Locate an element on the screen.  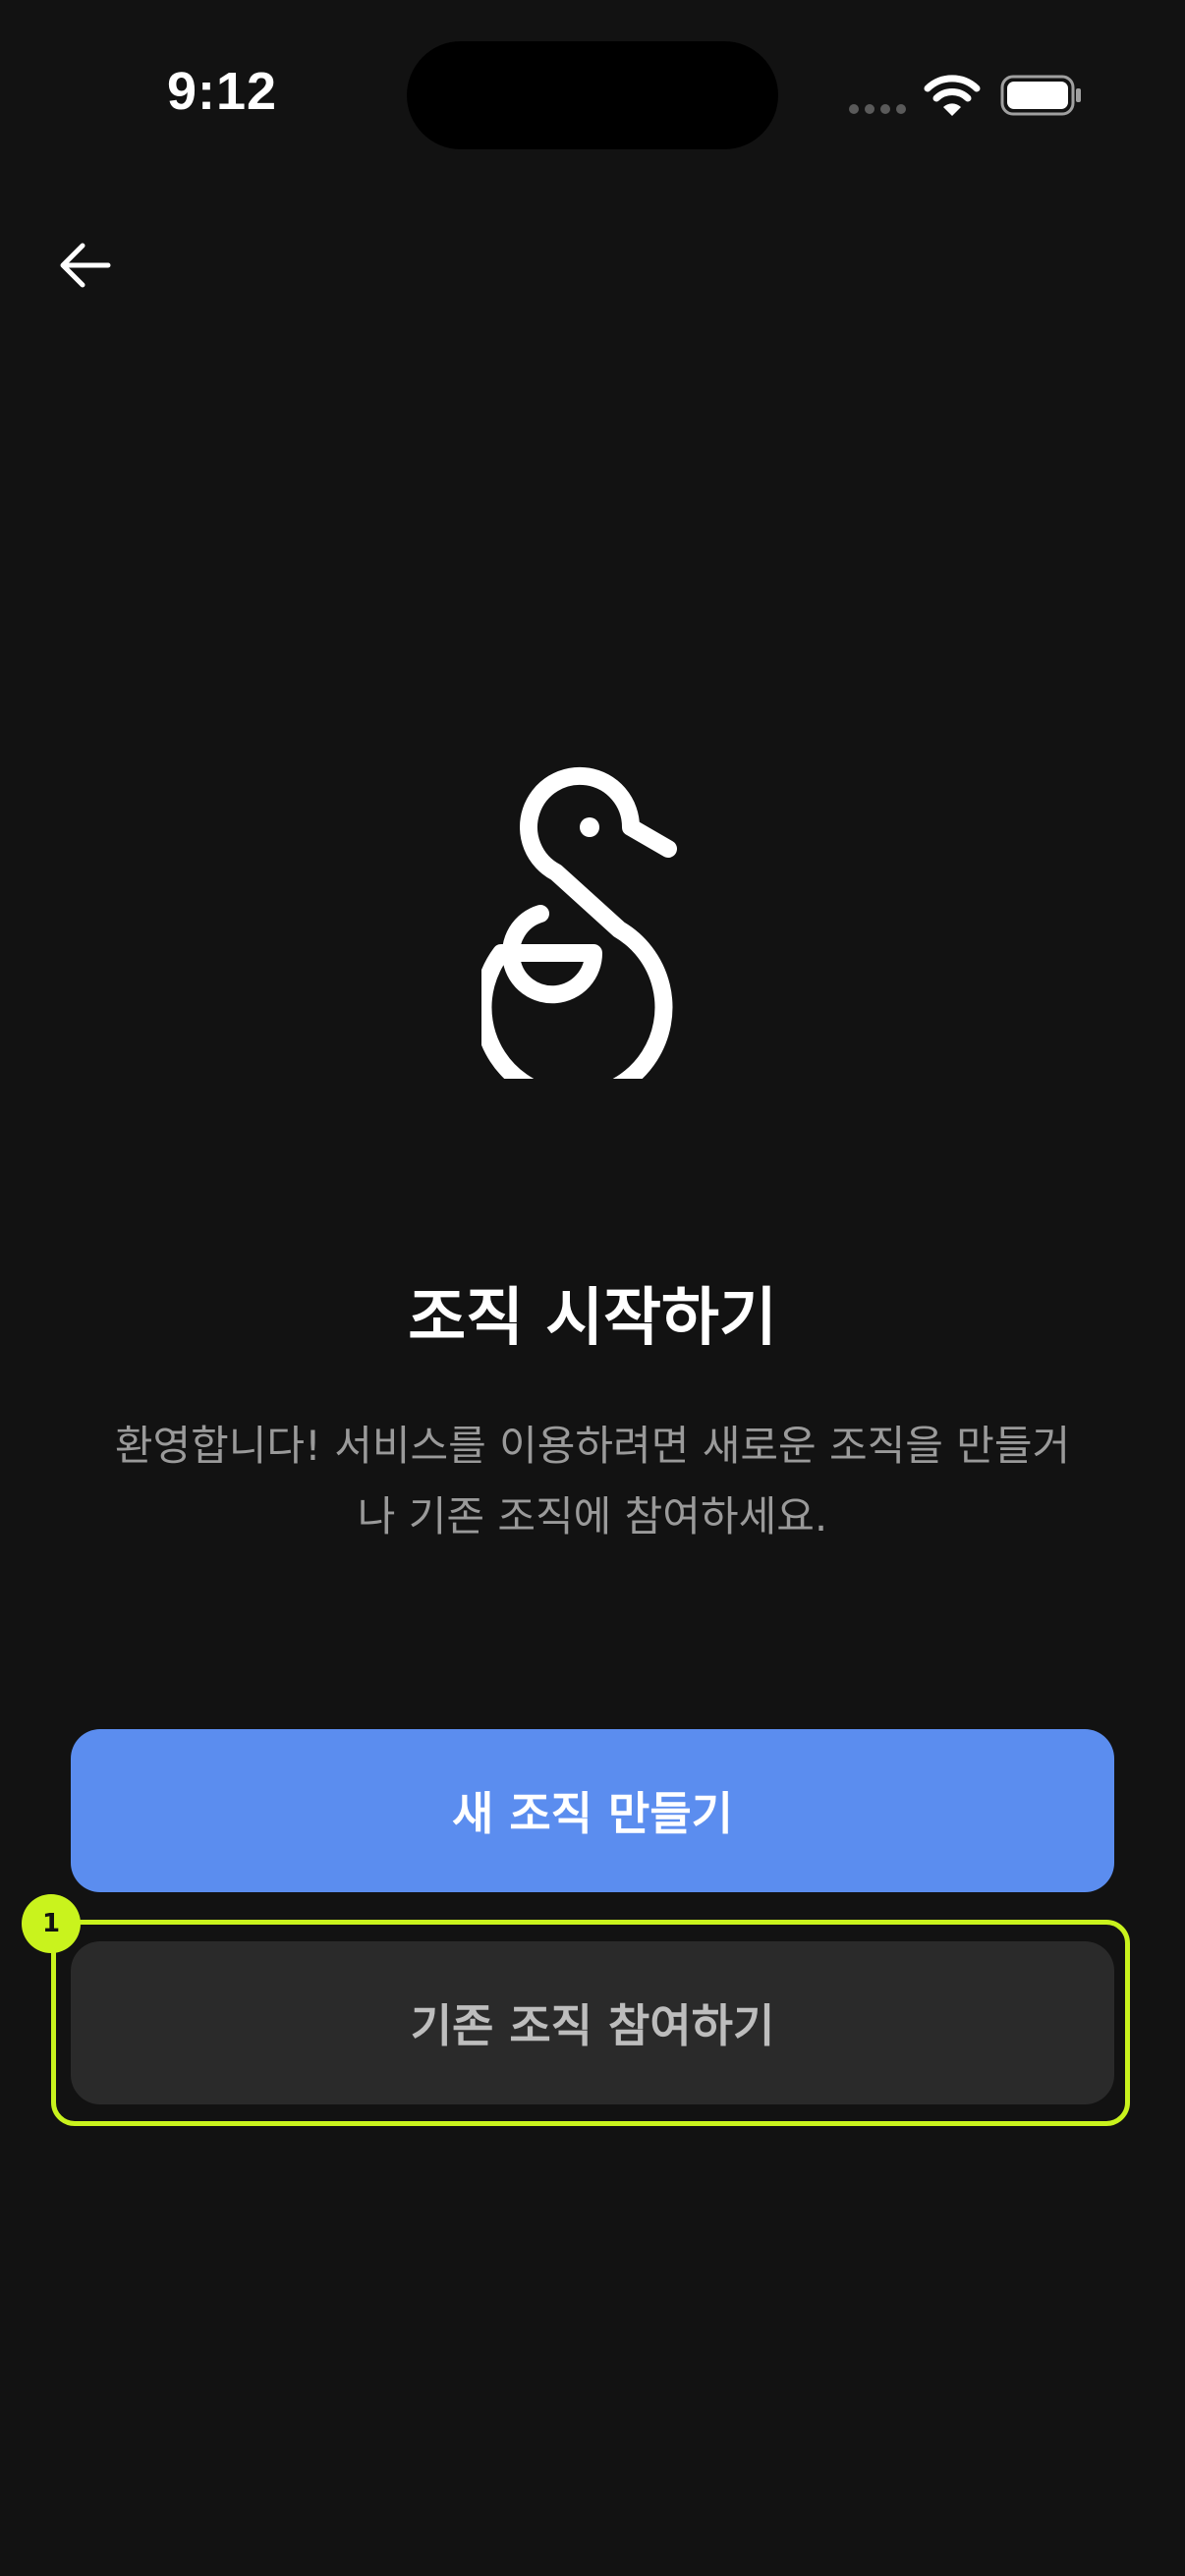
arrow-left-icon is located at coordinates (85, 265).